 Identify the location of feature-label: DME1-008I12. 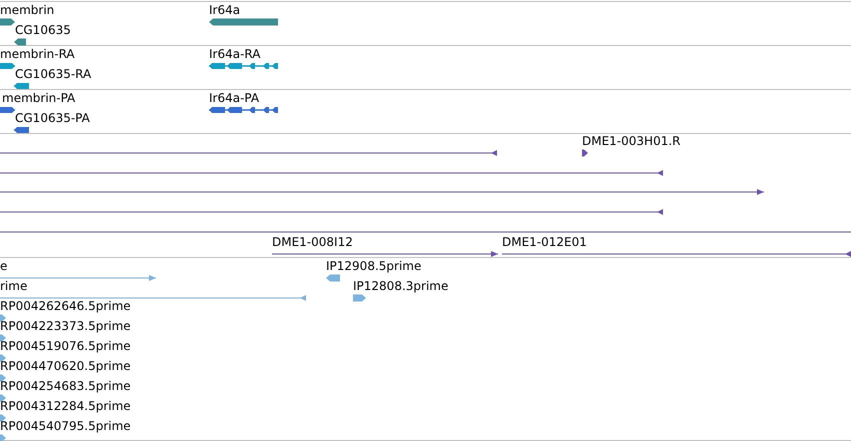
(312, 242).